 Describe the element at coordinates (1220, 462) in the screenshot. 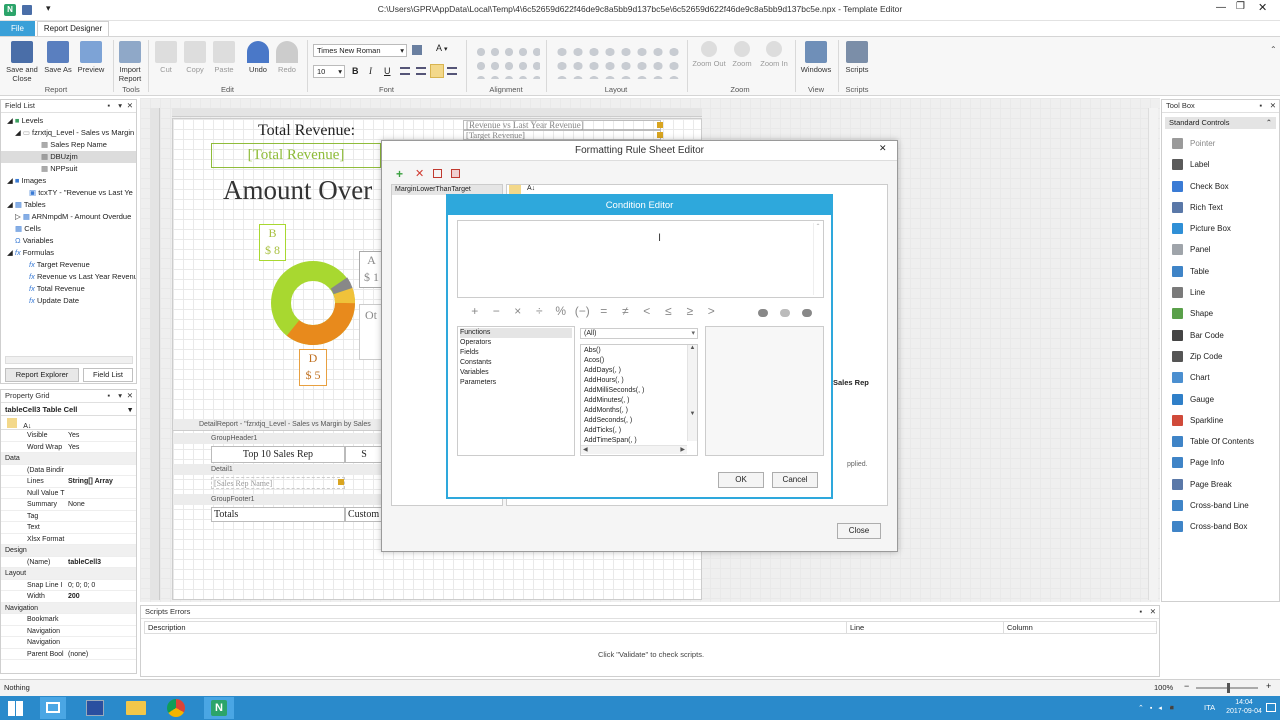

I see `toolbox-item: Page Info` at that location.